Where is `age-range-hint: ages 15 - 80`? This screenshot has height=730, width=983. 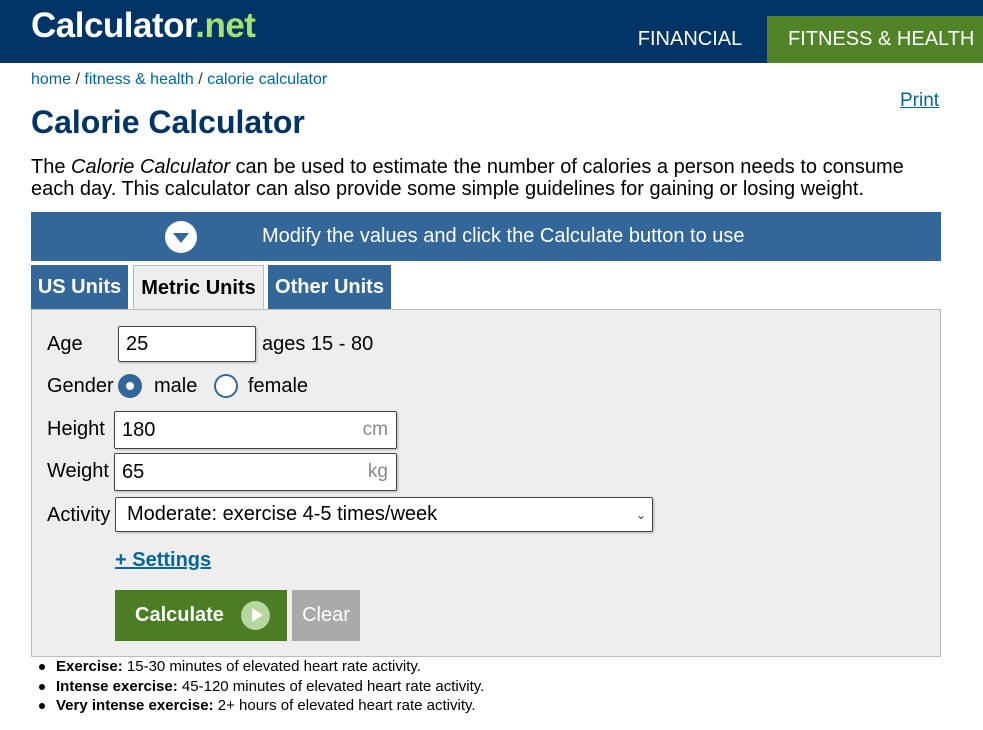 age-range-hint: ages 15 - 80 is located at coordinates (318, 344).